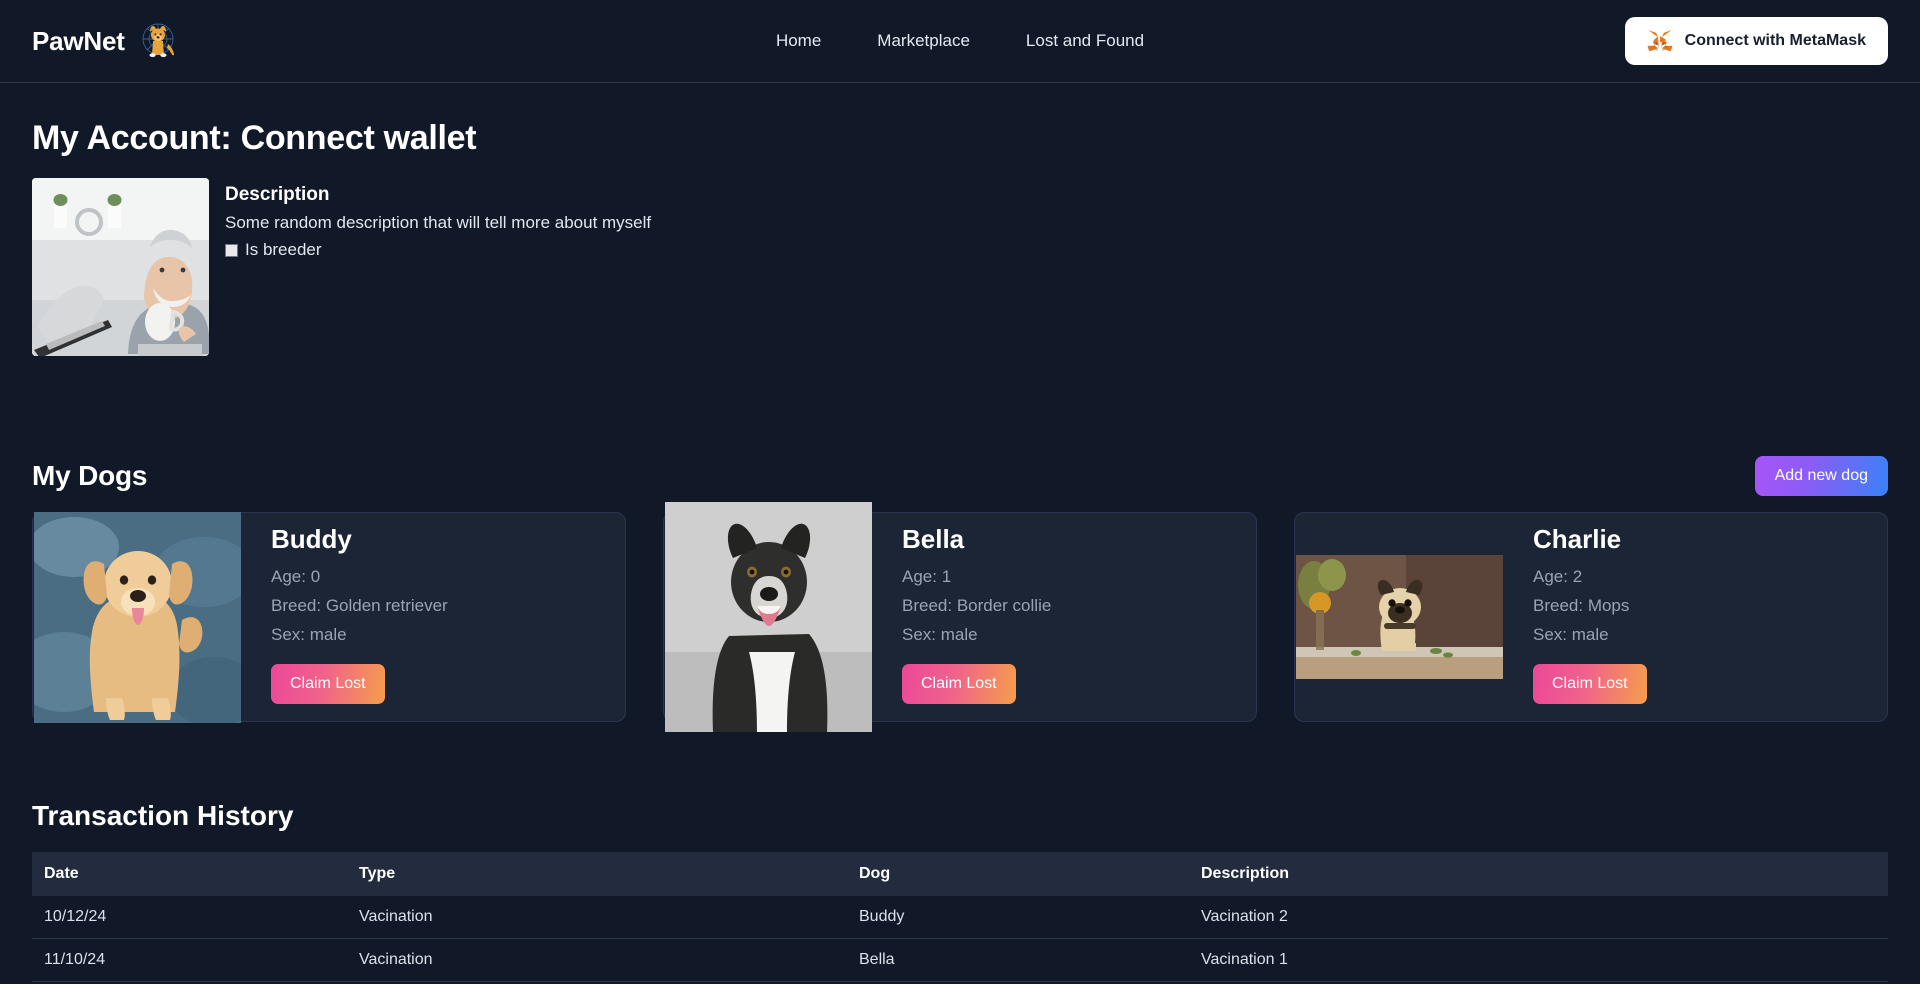 This screenshot has height=984, width=1920. I want to click on table-row: 11/10/24 Vacination Bella Vacination 1, so click(960, 960).